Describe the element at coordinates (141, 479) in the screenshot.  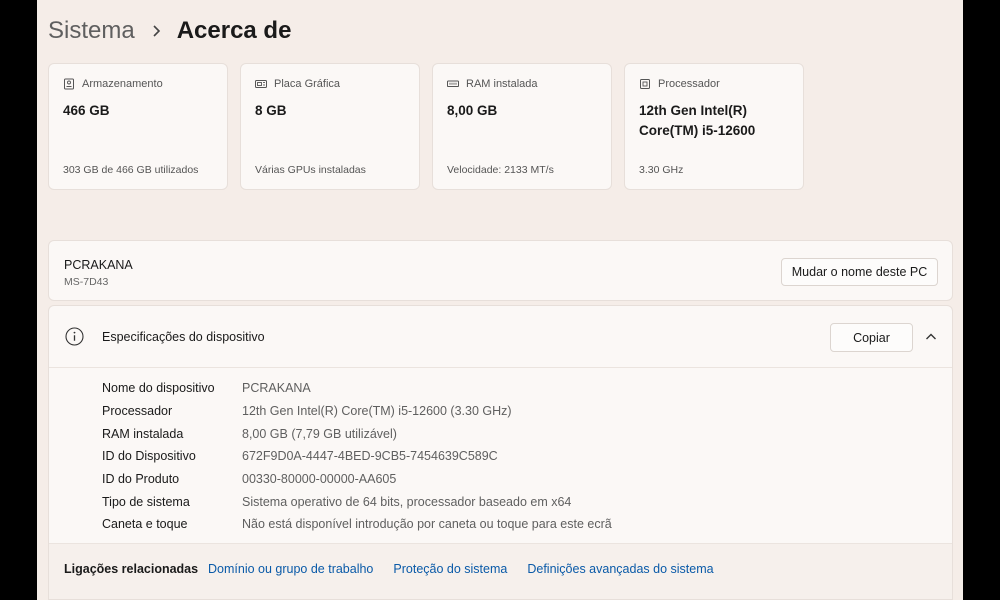
I see `spec-label: ID do Produto` at that location.